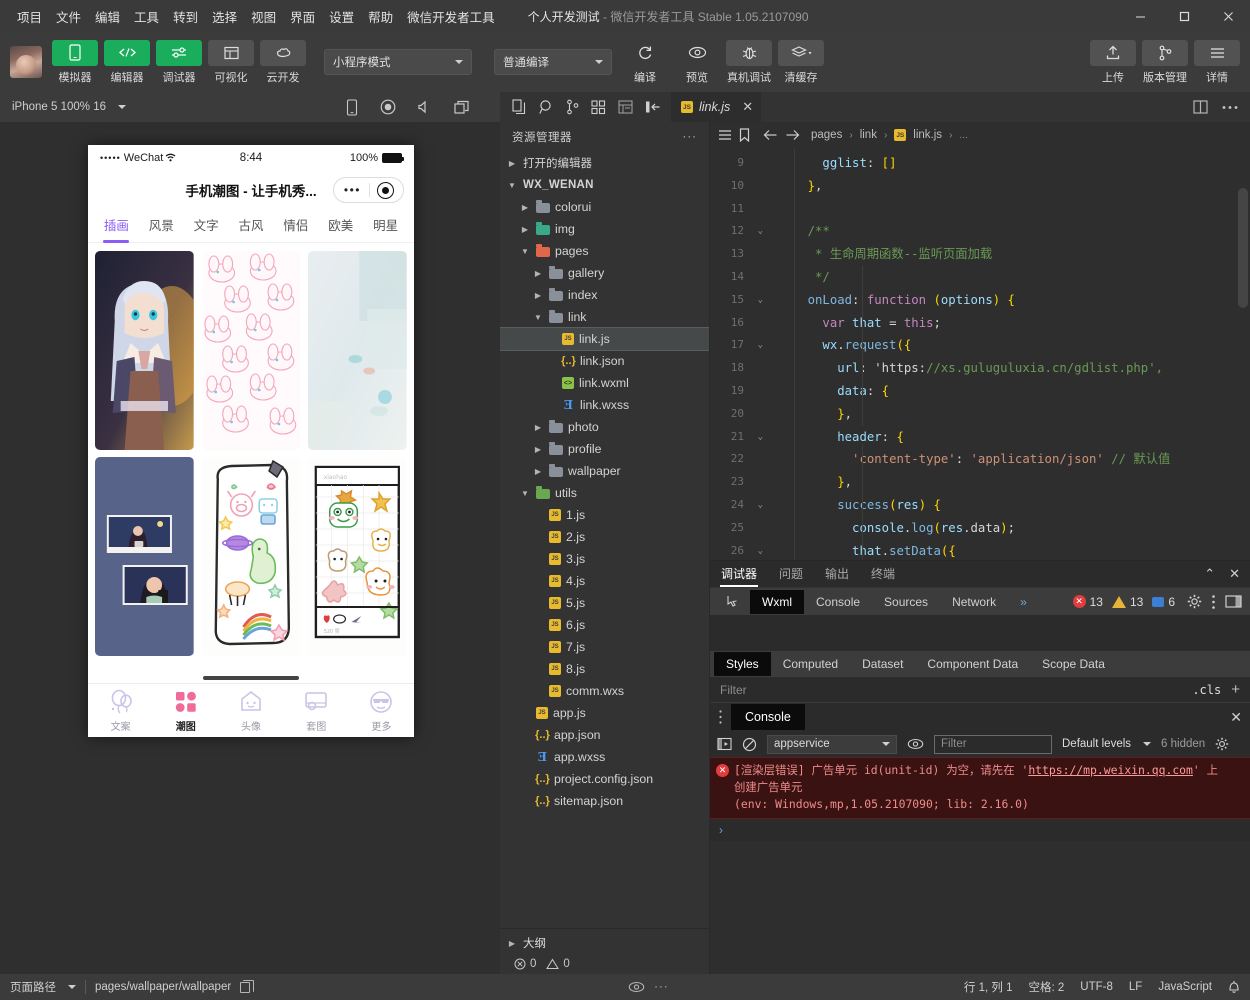 The height and width of the screenshot is (1000, 1250). Describe the element at coordinates (1008, 528) in the screenshot. I see `code-line: console.log(res.data);` at that location.